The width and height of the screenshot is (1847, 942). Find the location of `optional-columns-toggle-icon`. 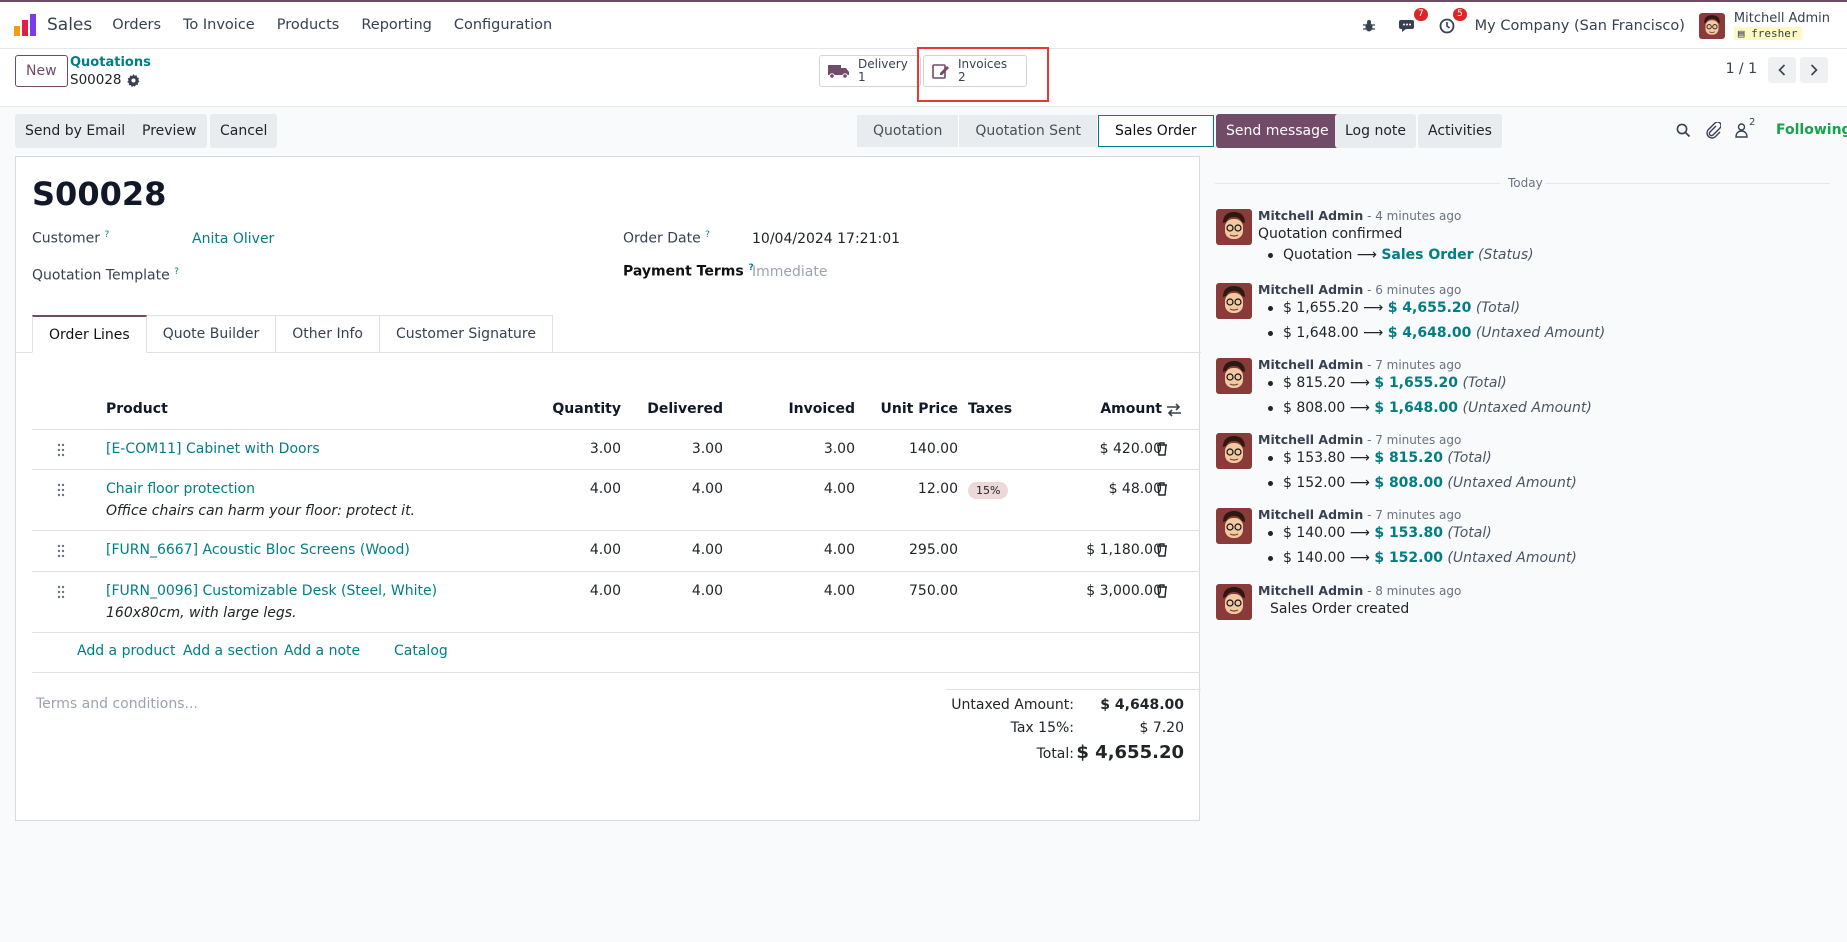

optional-columns-toggle-icon is located at coordinates (1174, 410).